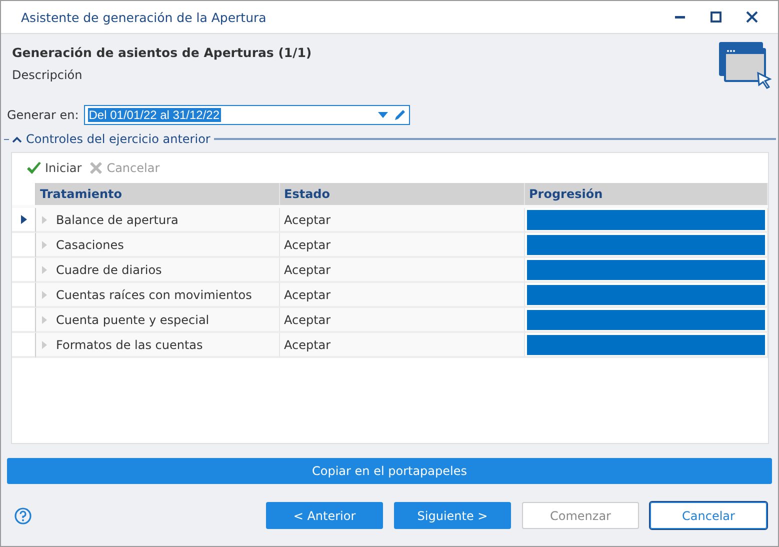 This screenshot has width=779, height=547. I want to click on section-toggle: Controles del ejercicio anterior, so click(111, 139).